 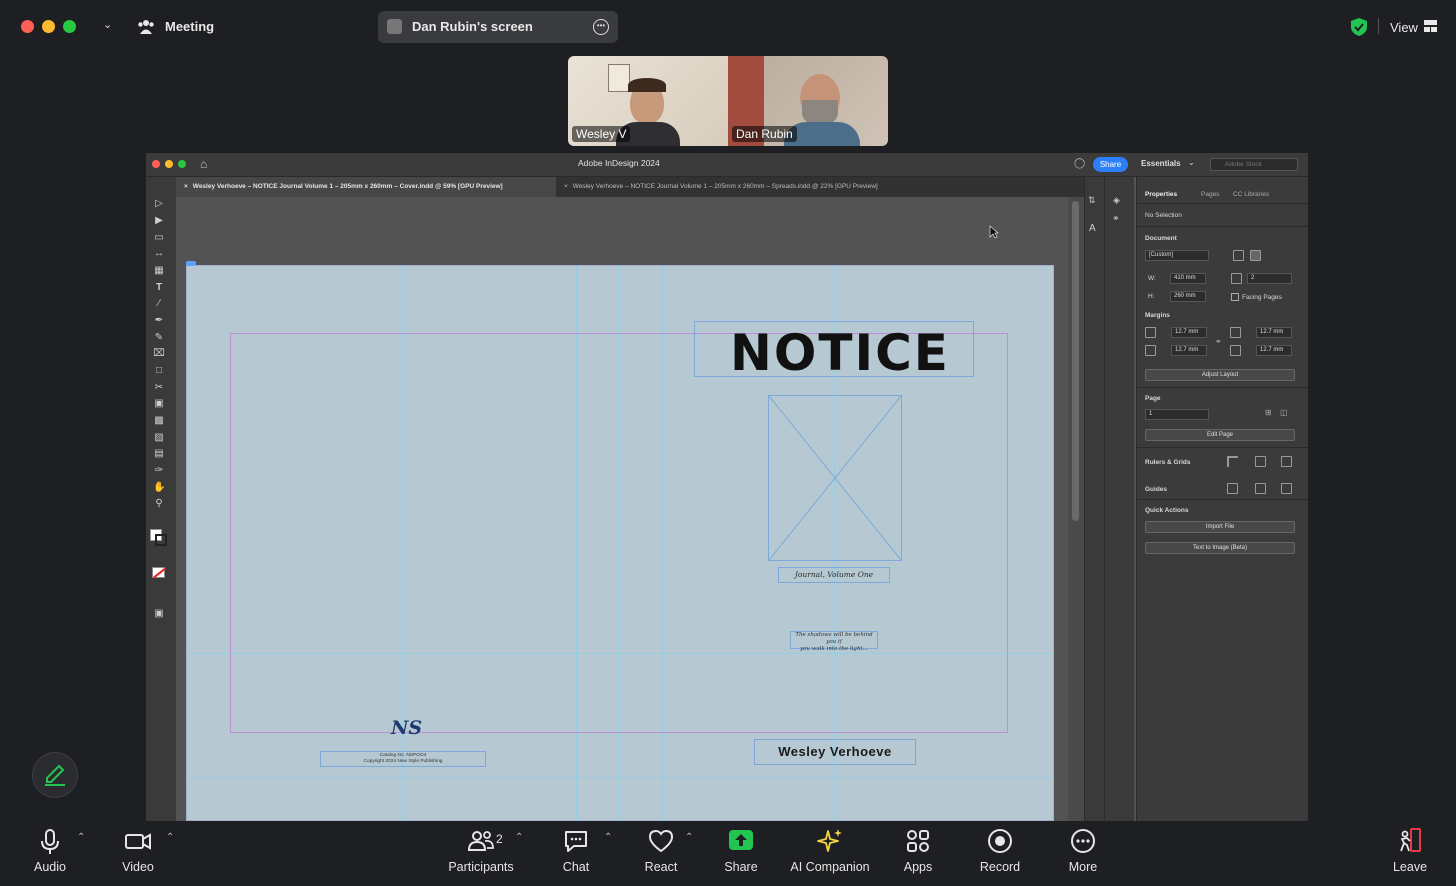 I want to click on react-button: React, so click(x=661, y=853).